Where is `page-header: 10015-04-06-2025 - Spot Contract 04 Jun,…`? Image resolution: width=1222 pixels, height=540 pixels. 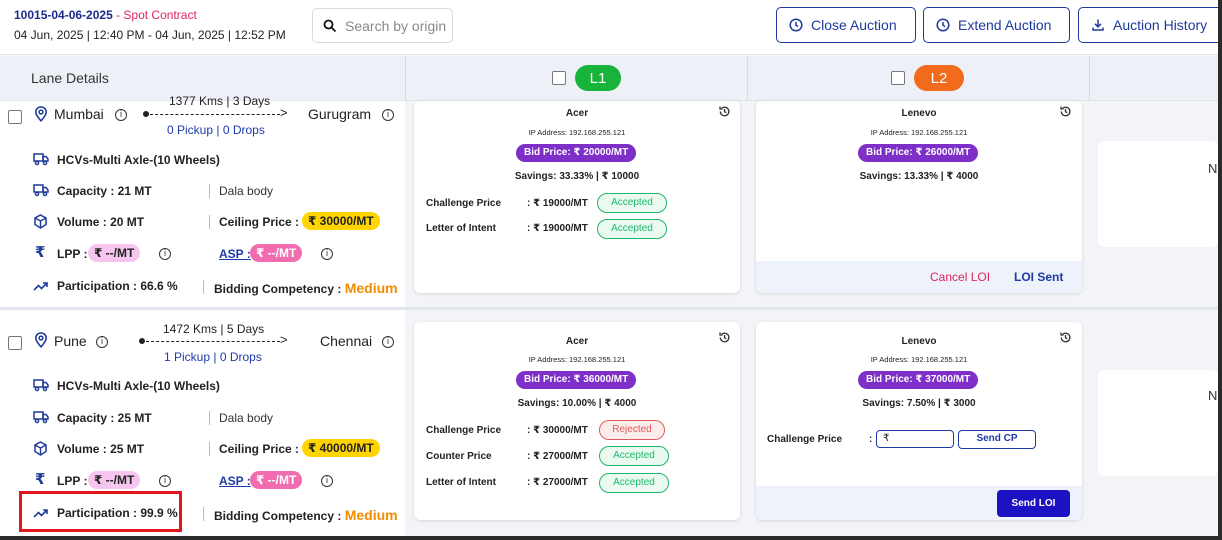 page-header: 10015-04-06-2025 - Spot Contract 04 Jun,… is located at coordinates (609, 27).